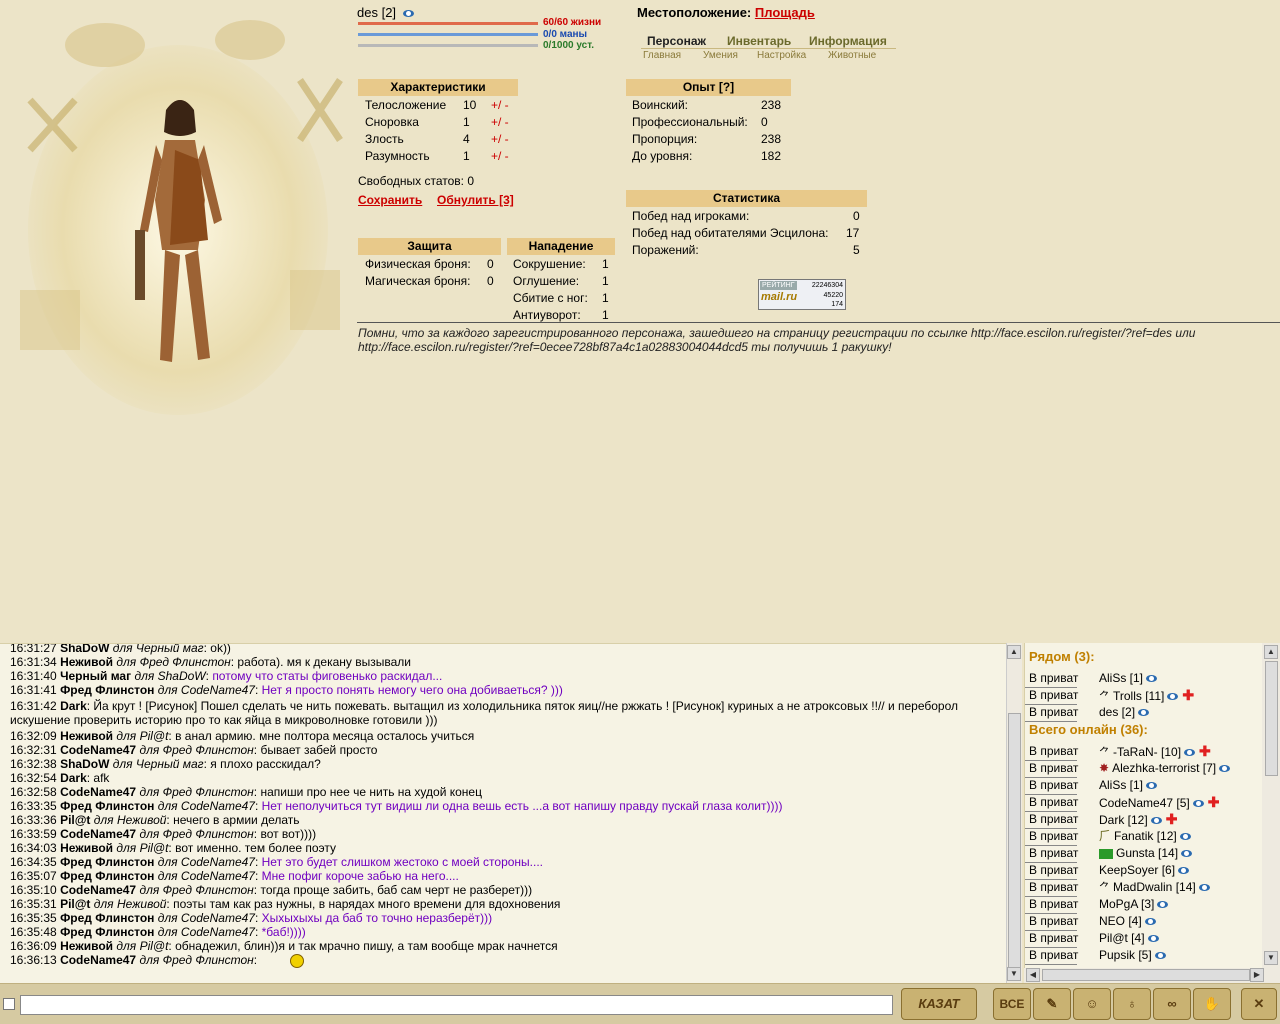  I want to click on save-link: Сохранить, so click(390, 200).